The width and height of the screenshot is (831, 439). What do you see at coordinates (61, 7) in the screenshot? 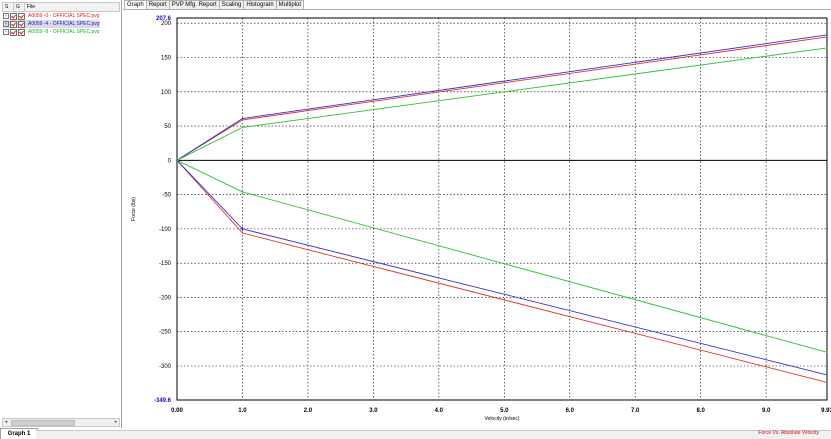
I see `file-list-header: S G File` at bounding box center [61, 7].